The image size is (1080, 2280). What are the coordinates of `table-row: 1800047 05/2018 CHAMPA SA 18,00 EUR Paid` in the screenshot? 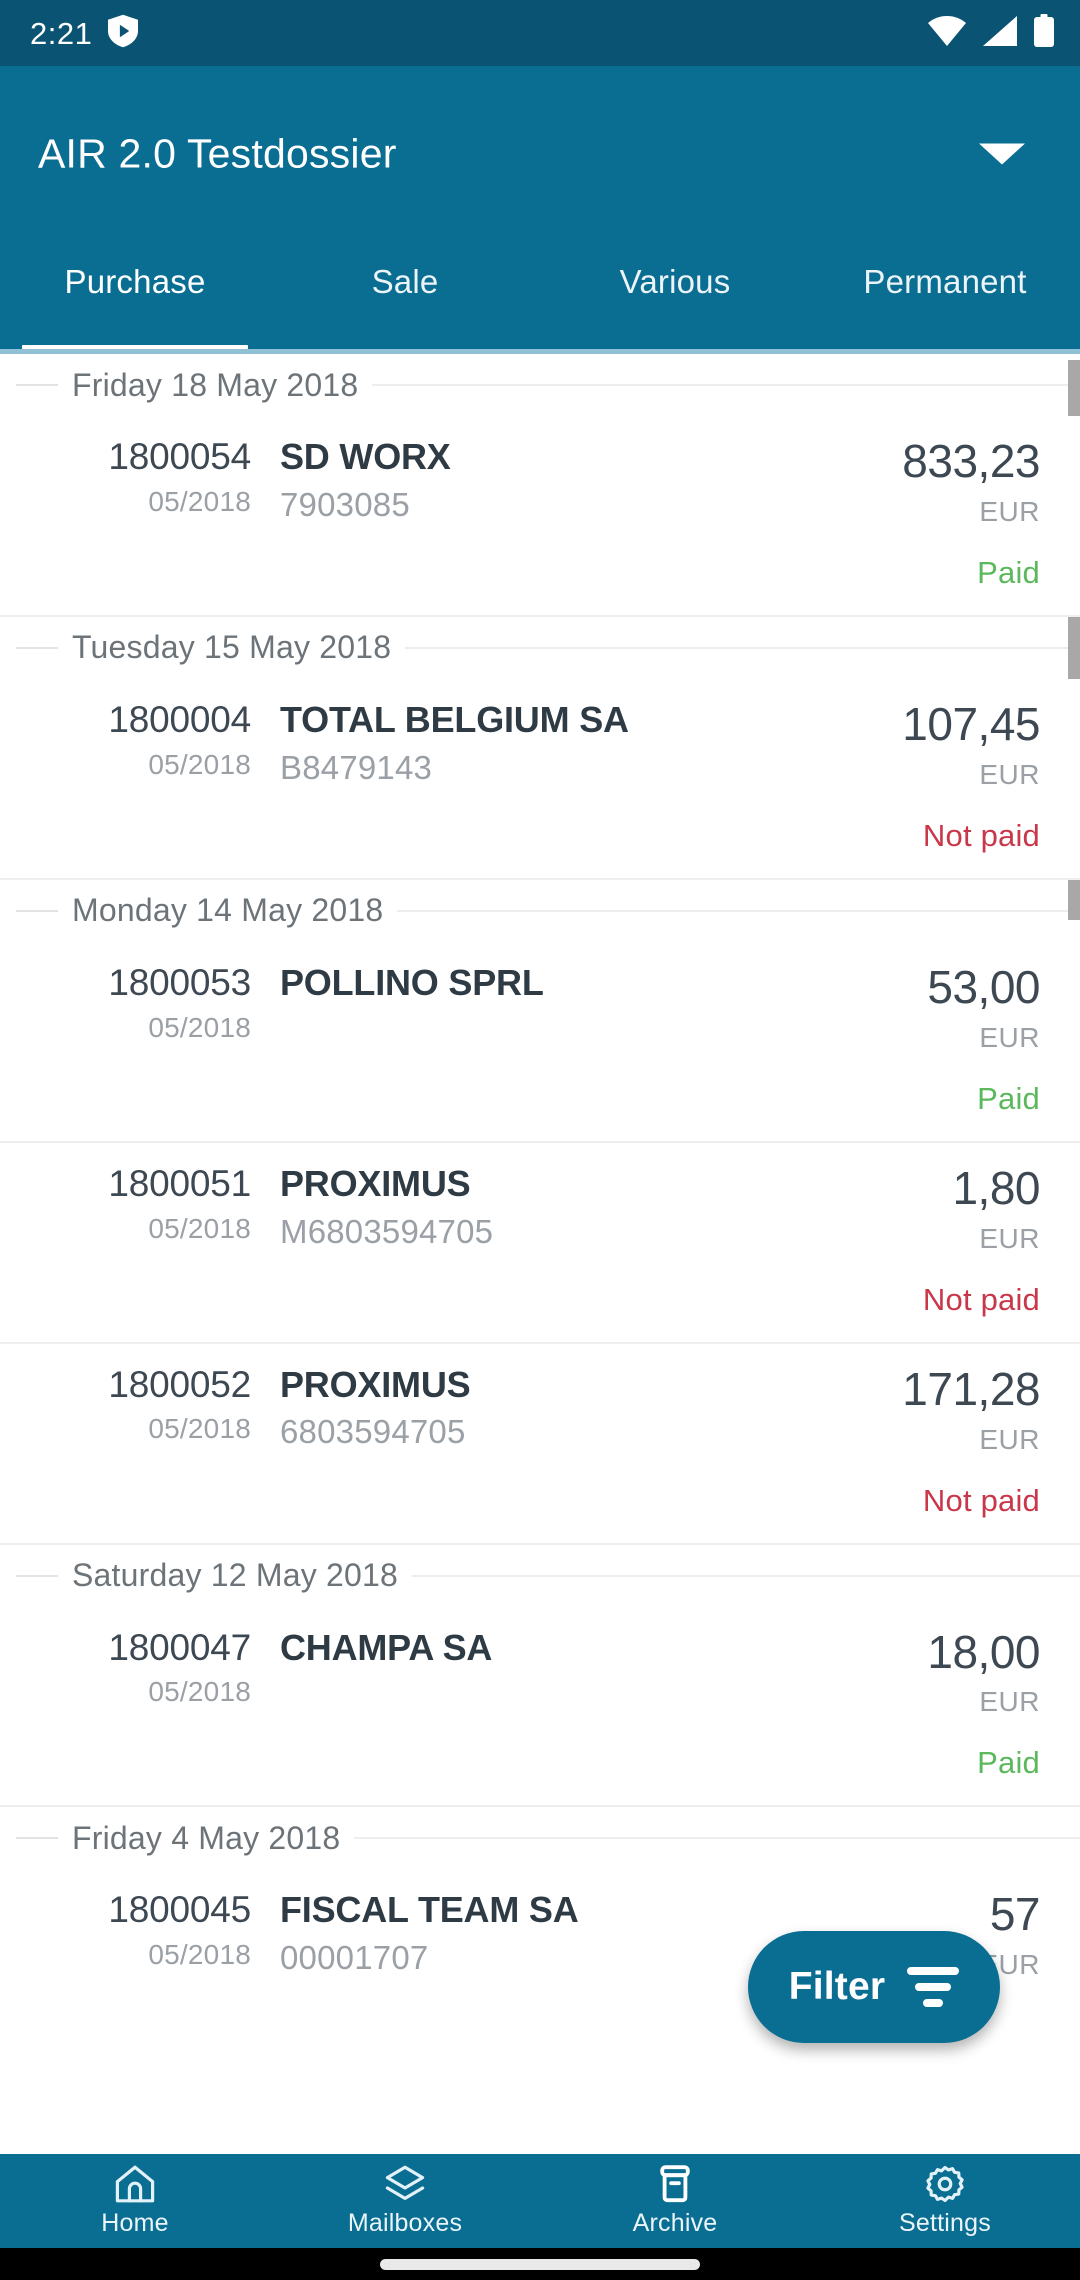 It's located at (540, 1707).